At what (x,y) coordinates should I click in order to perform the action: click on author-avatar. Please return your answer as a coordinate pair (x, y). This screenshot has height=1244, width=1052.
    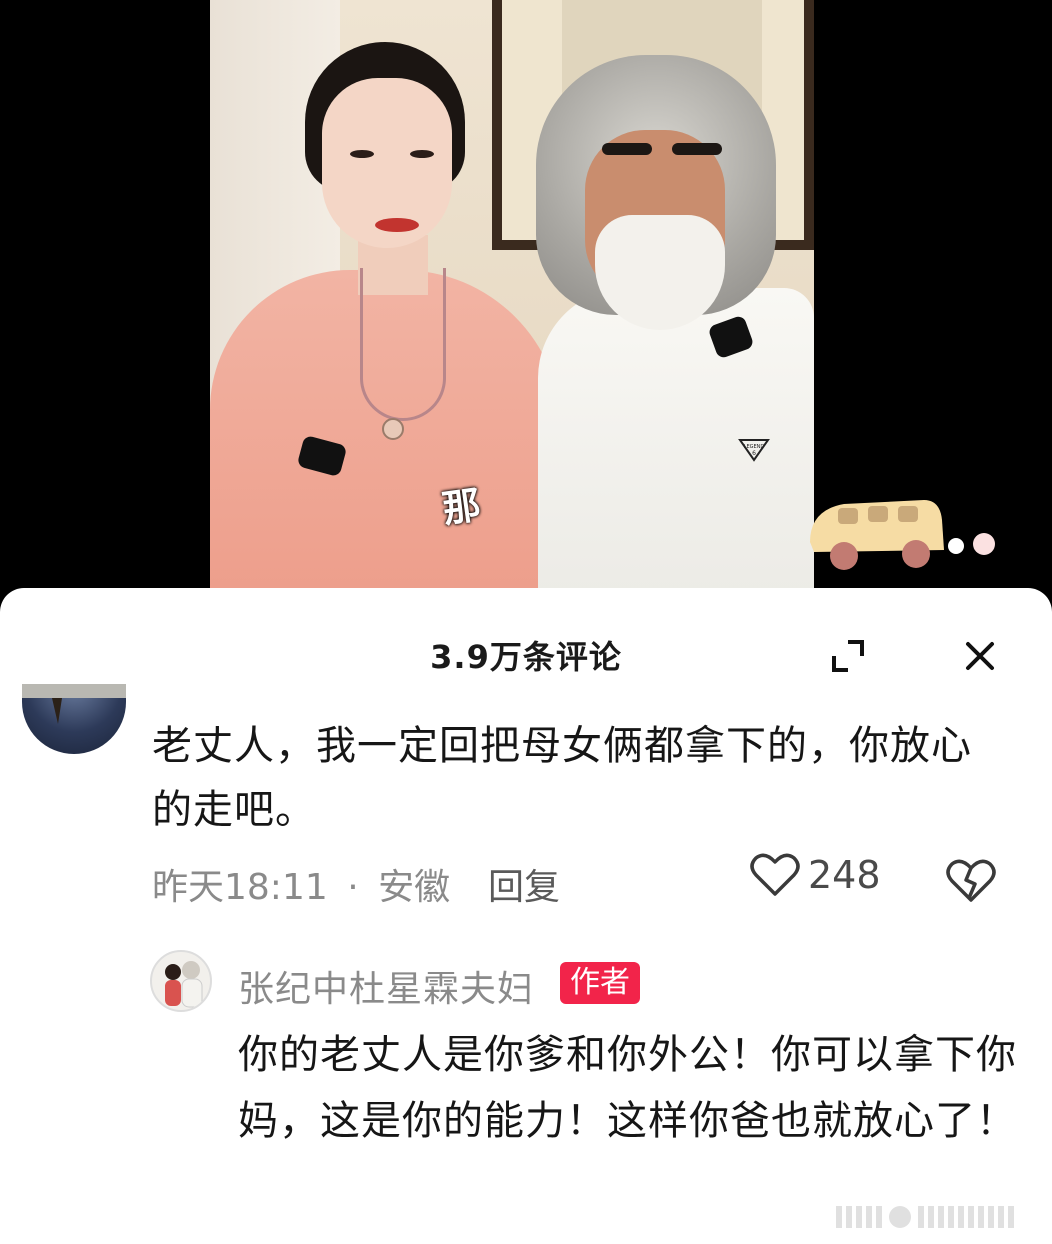
    Looking at the image, I should click on (181, 981).